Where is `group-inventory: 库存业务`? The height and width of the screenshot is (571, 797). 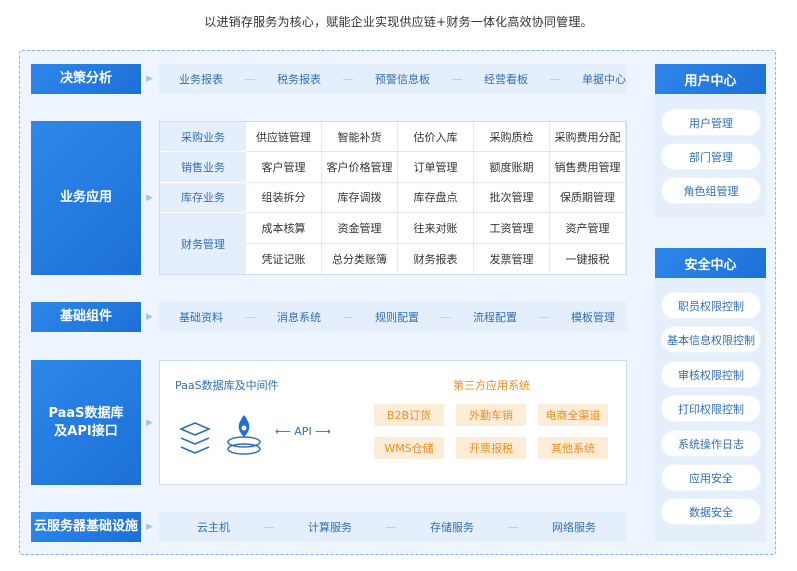 group-inventory: 库存业务 is located at coordinates (203, 198).